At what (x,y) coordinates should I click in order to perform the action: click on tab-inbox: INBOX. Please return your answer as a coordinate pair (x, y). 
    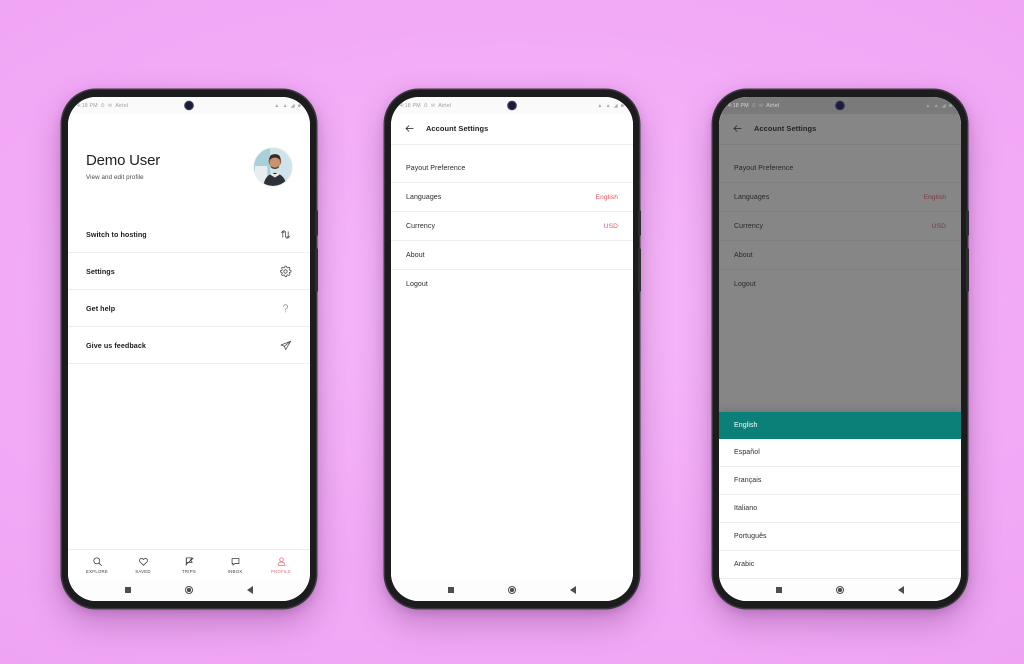
    Looking at the image, I should click on (235, 565).